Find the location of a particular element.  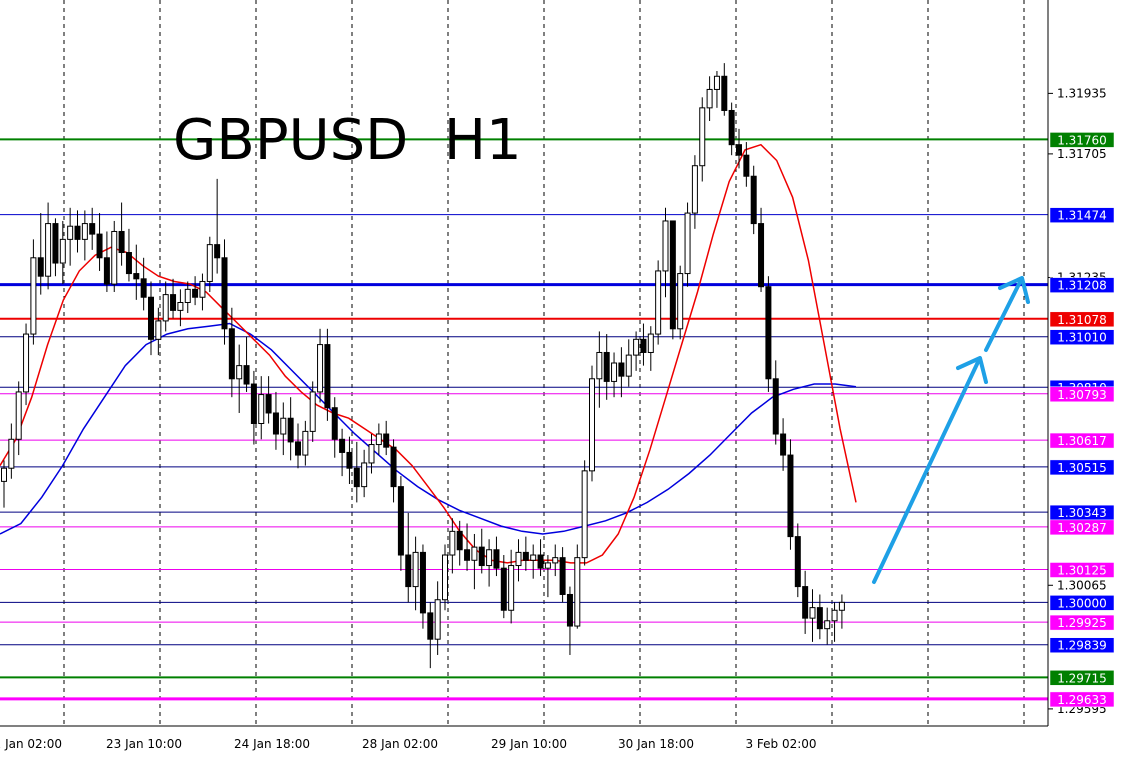

level-label-text: 1.30515 is located at coordinates (1082, 468).